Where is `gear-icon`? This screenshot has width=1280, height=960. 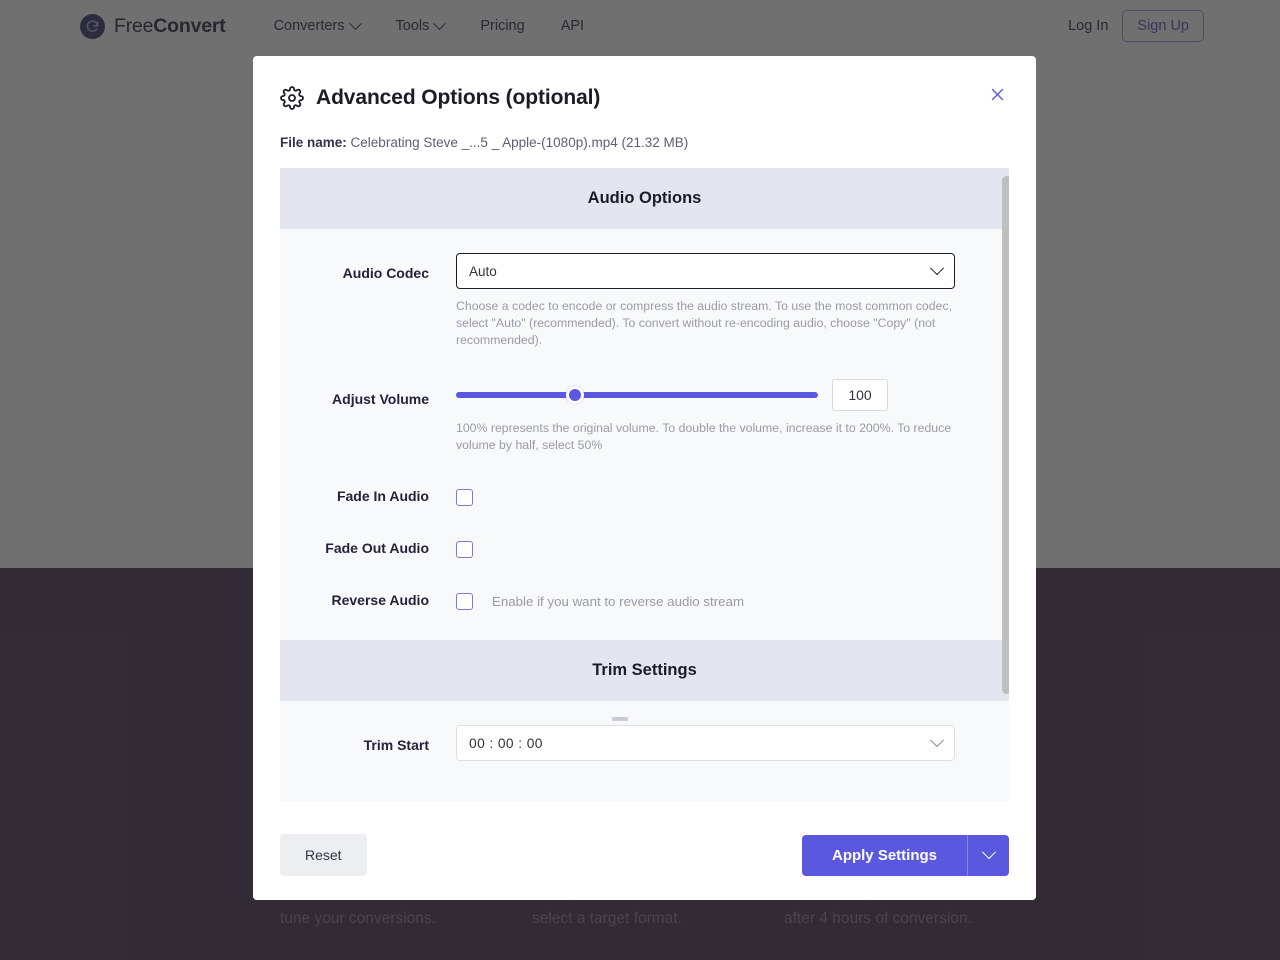
gear-icon is located at coordinates (292, 98).